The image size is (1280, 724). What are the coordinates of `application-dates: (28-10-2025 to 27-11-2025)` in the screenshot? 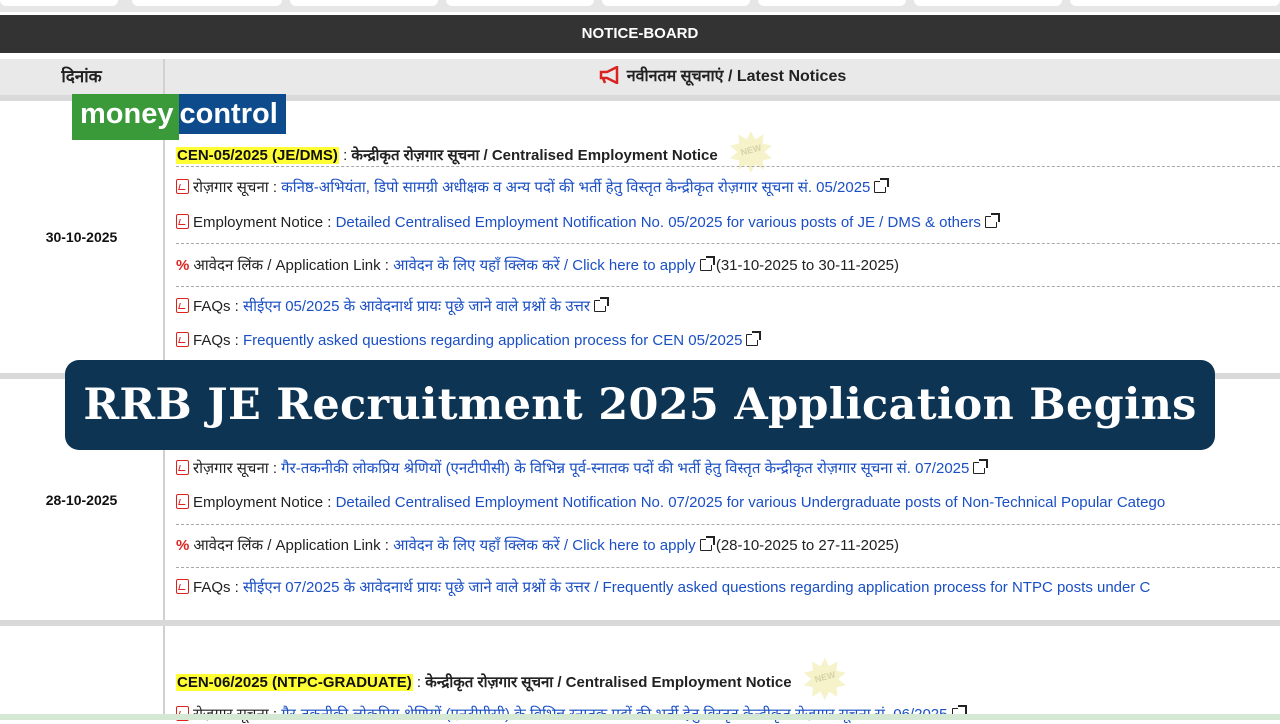 It's located at (805, 545).